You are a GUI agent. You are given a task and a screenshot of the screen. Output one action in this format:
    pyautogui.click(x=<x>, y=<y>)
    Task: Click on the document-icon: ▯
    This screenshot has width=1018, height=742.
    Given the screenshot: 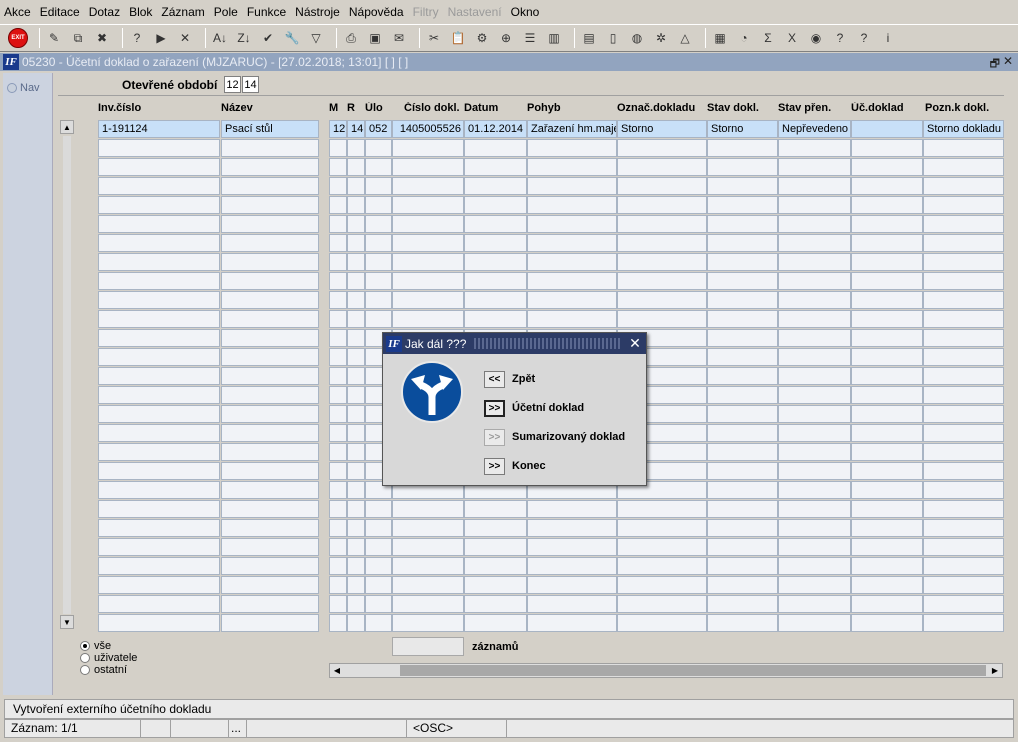 What is the action you would take?
    pyautogui.click(x=613, y=38)
    